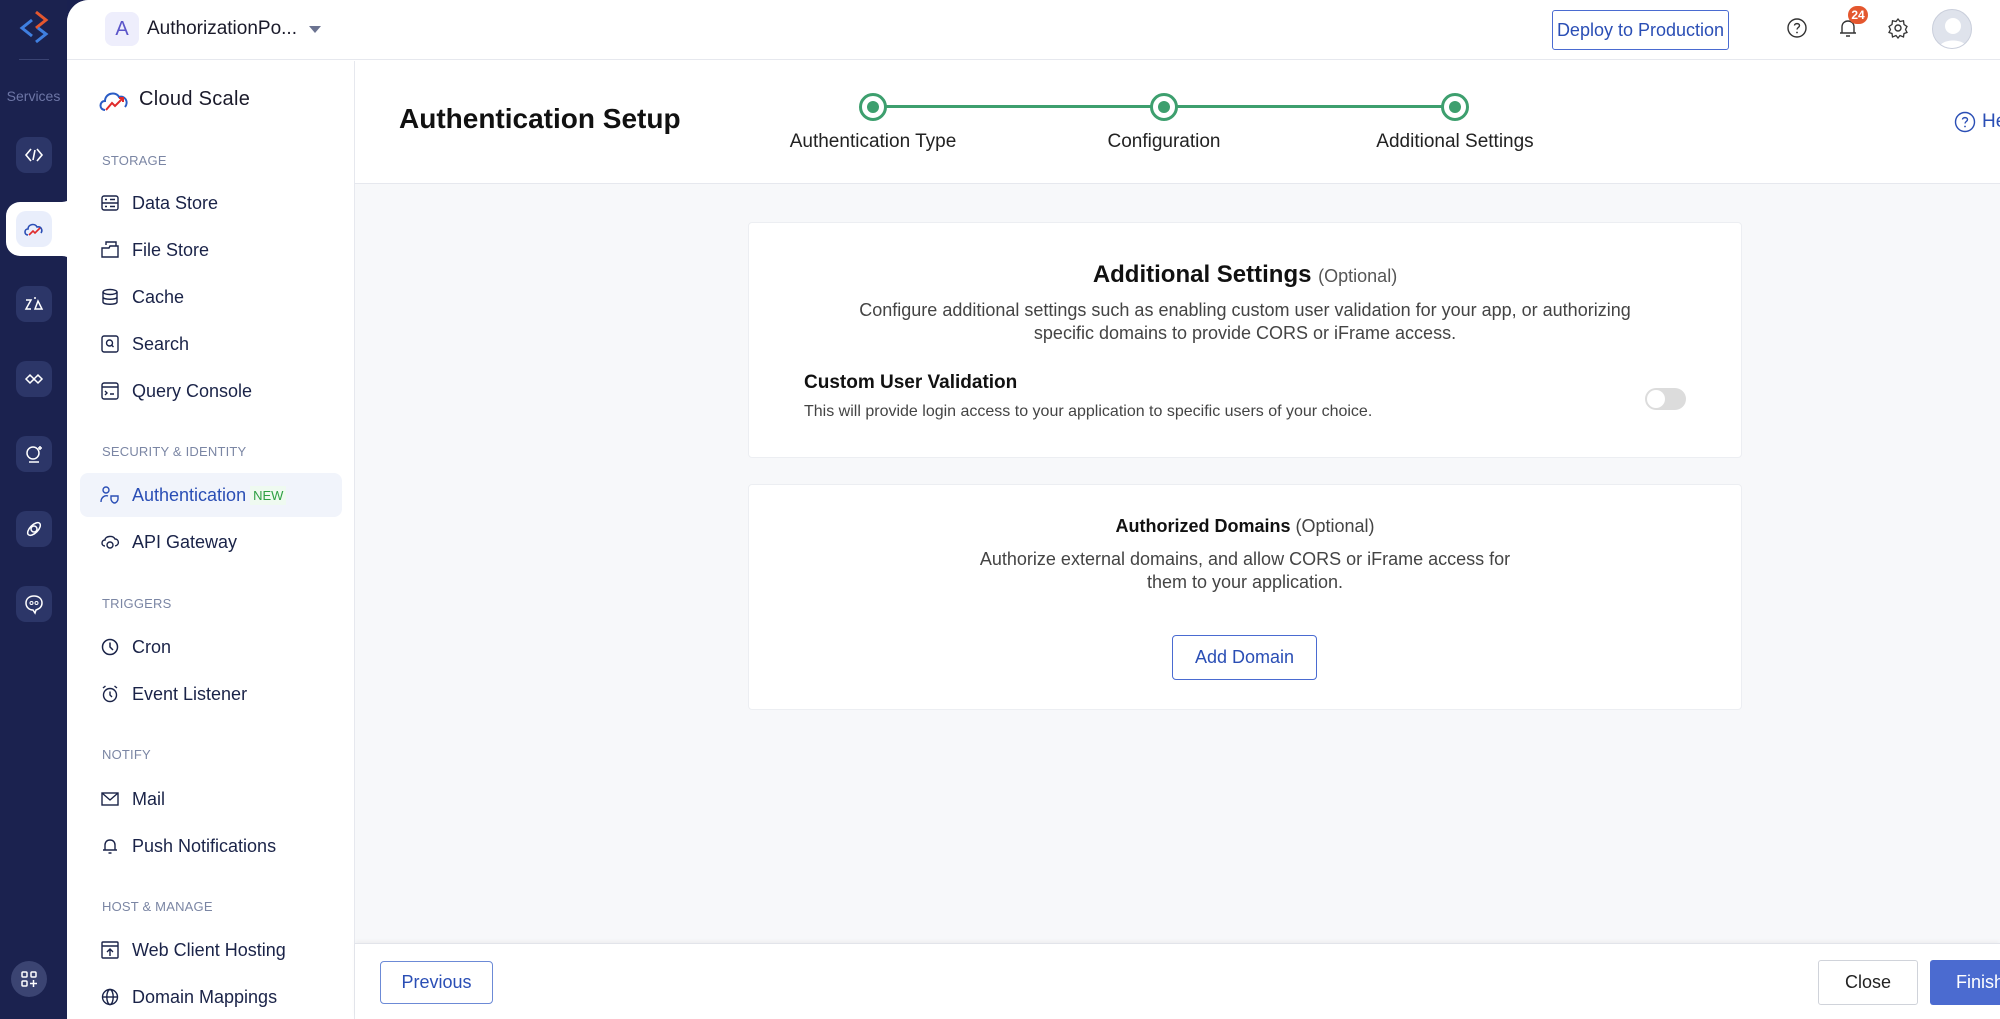  I want to click on sidebar-item-search: Search, so click(211, 344).